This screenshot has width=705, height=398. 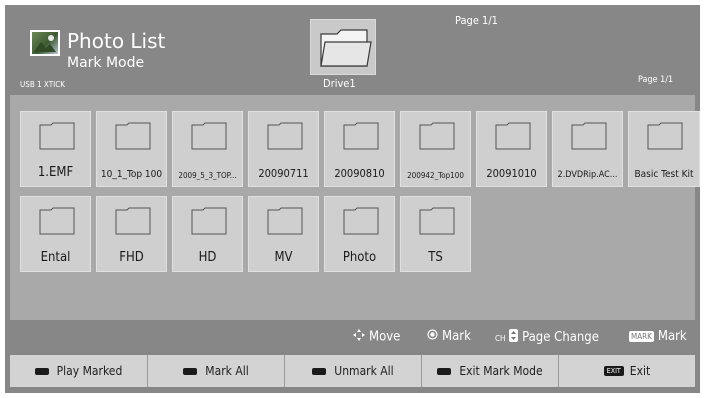 I want to click on mark-all-button: Mark All, so click(x=216, y=371).